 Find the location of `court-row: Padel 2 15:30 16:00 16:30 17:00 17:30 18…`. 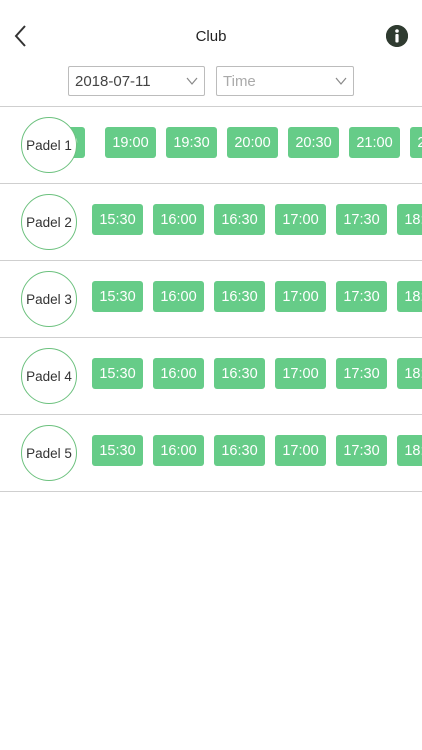

court-row: Padel 2 15:30 16:00 16:30 17:00 17:30 18… is located at coordinates (211, 221).